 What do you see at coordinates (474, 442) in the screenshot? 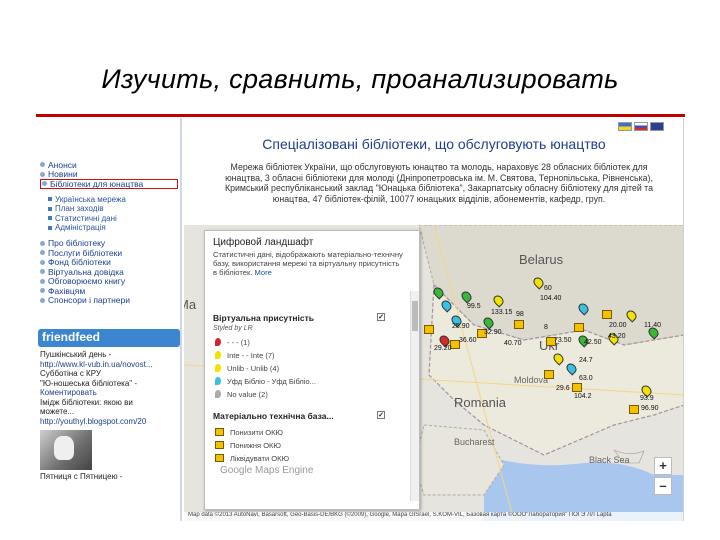
I see `map-label-bucharest: Bucharest` at bounding box center [474, 442].